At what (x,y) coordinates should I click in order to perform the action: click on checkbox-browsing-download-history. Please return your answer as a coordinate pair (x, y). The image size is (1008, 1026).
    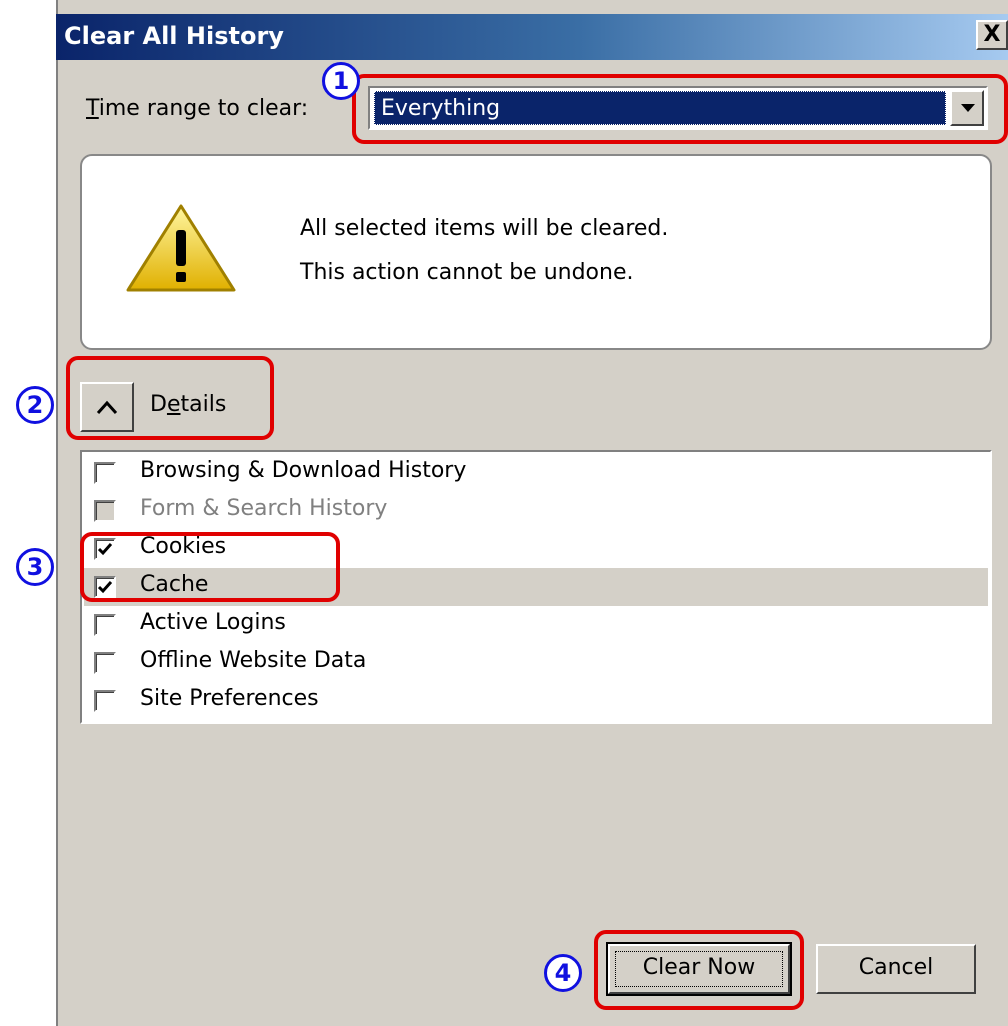
    Looking at the image, I should click on (105, 473).